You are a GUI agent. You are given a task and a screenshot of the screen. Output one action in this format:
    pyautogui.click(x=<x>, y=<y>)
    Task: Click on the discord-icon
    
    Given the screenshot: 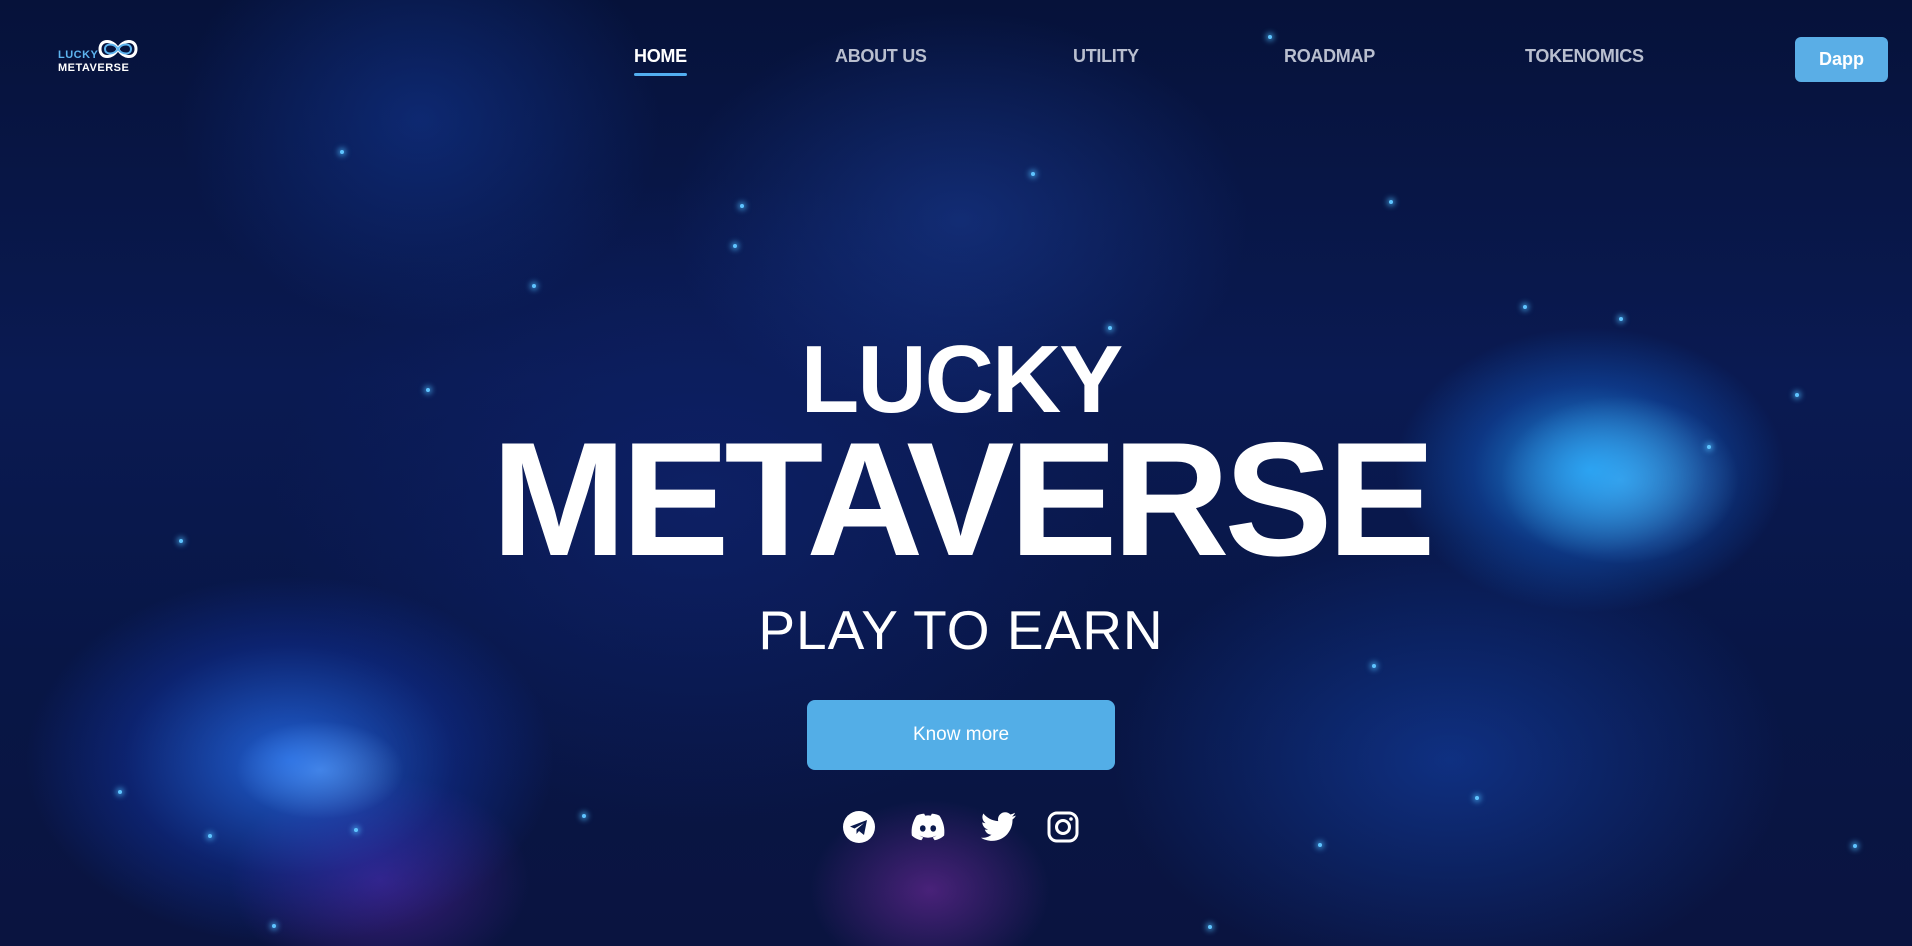 What is the action you would take?
    pyautogui.click(x=928, y=827)
    